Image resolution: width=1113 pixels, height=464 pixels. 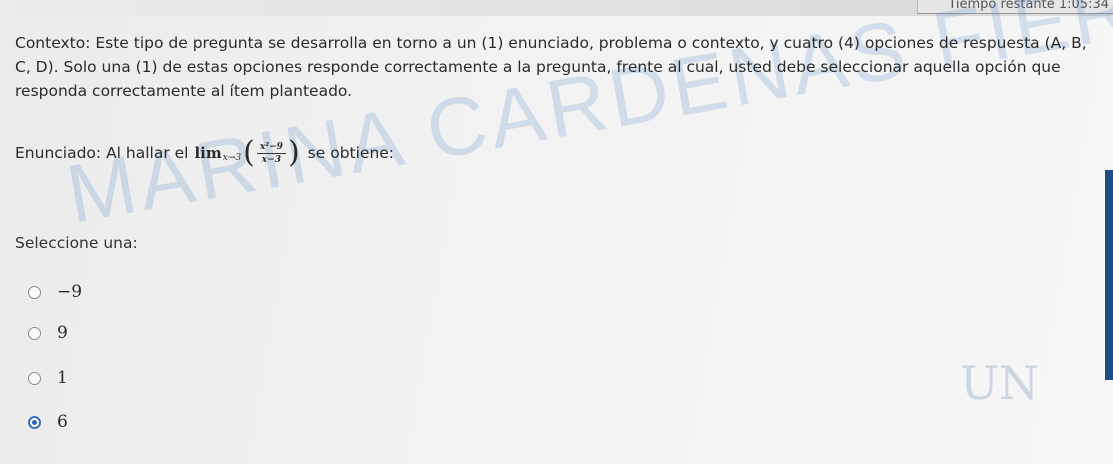 I want to click on answer-option-a: −9, so click(x=55, y=292).